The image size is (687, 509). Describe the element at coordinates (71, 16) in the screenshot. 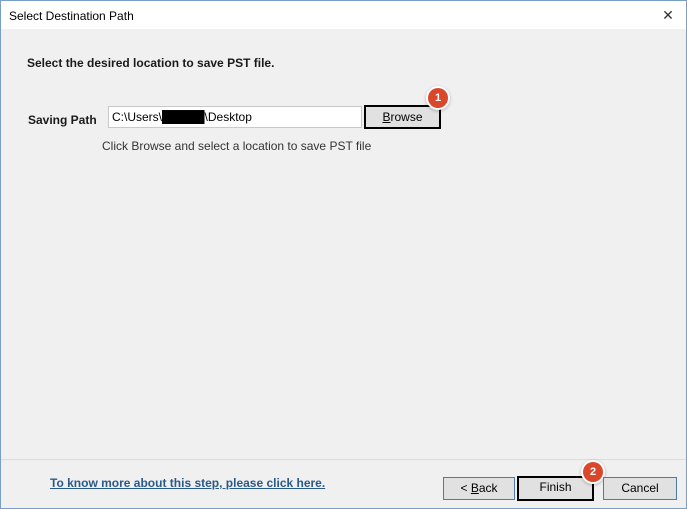

I see `dialog-title: Select Destination Path` at that location.